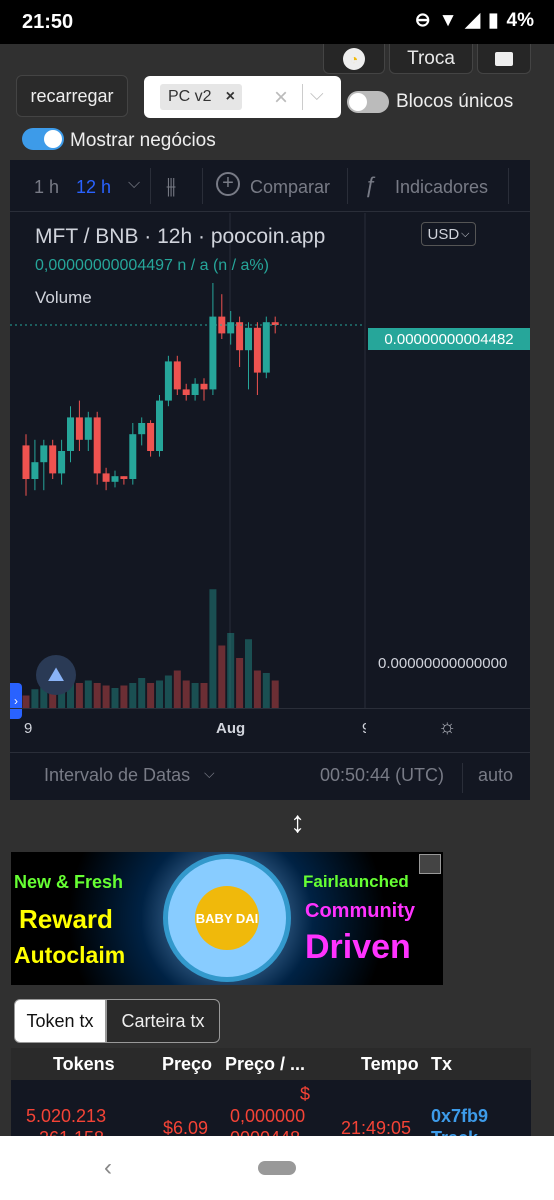 This screenshot has height=1200, width=554. Describe the element at coordinates (117, 775) in the screenshot. I see `date-range-button: Intervalo de Datas` at that location.